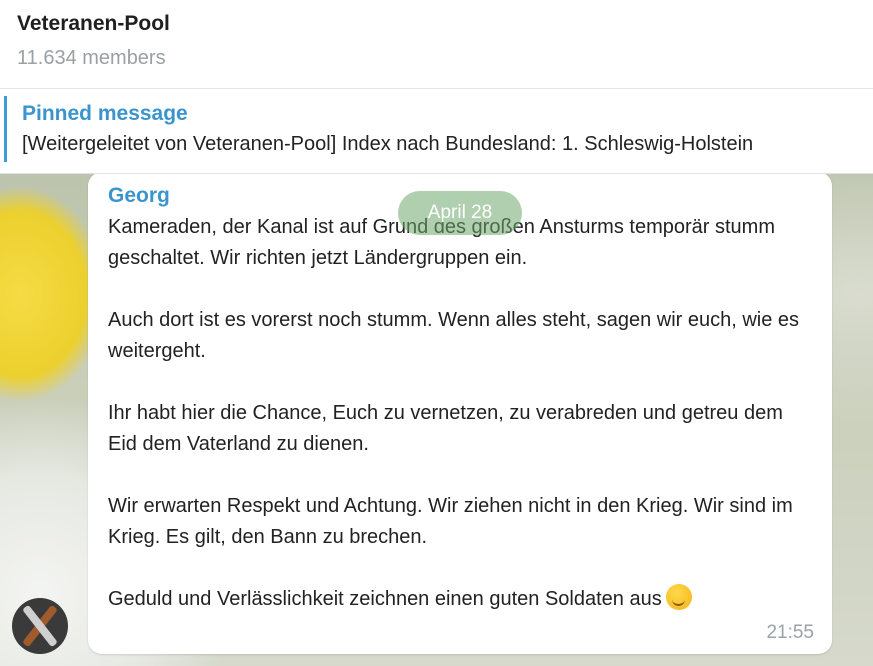  I want to click on pinned-title: Pinned message, so click(105, 113).